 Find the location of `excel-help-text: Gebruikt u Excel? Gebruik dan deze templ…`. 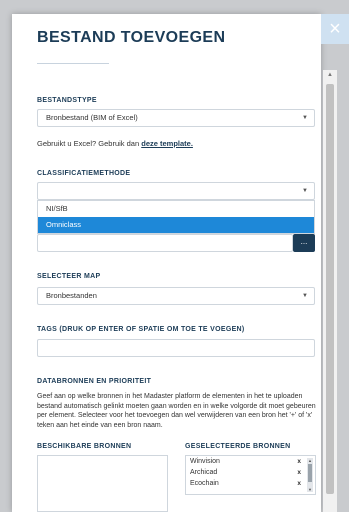

excel-help-text: Gebruikt u Excel? Gebruik dan deze templ… is located at coordinates (115, 143).